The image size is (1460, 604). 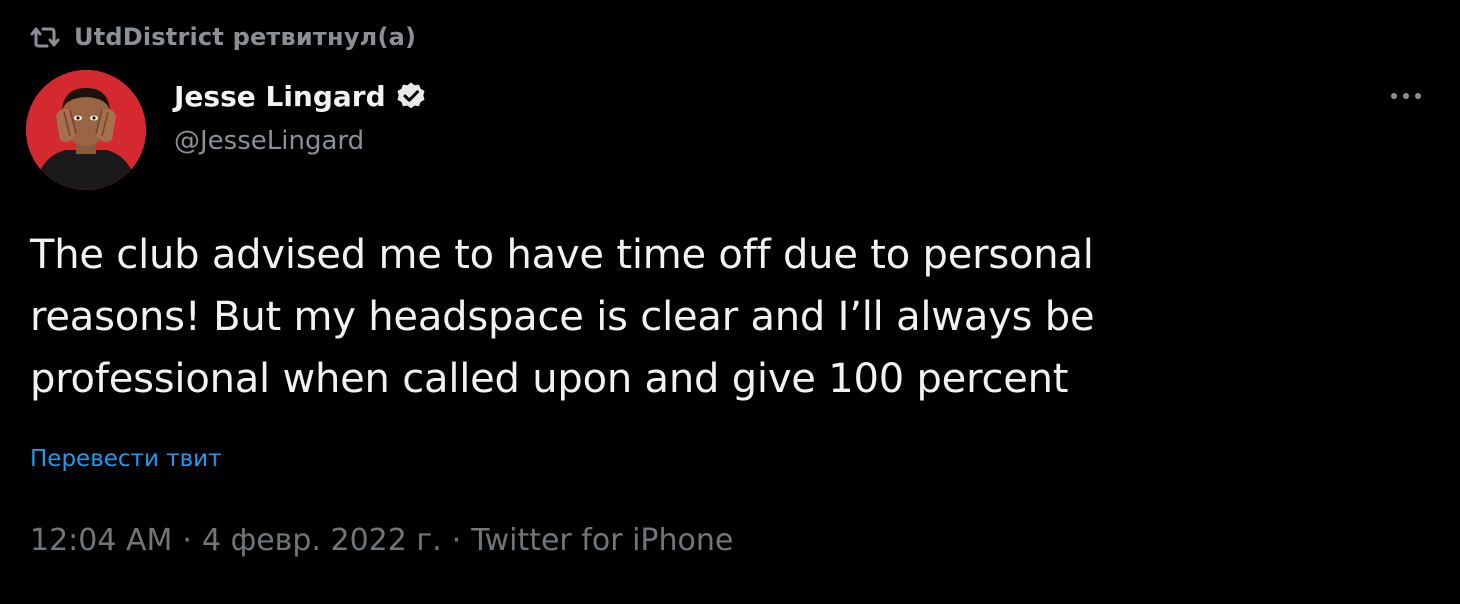 What do you see at coordinates (322, 540) in the screenshot?
I see `tweet-date: 4 февр. 2022 г.` at bounding box center [322, 540].